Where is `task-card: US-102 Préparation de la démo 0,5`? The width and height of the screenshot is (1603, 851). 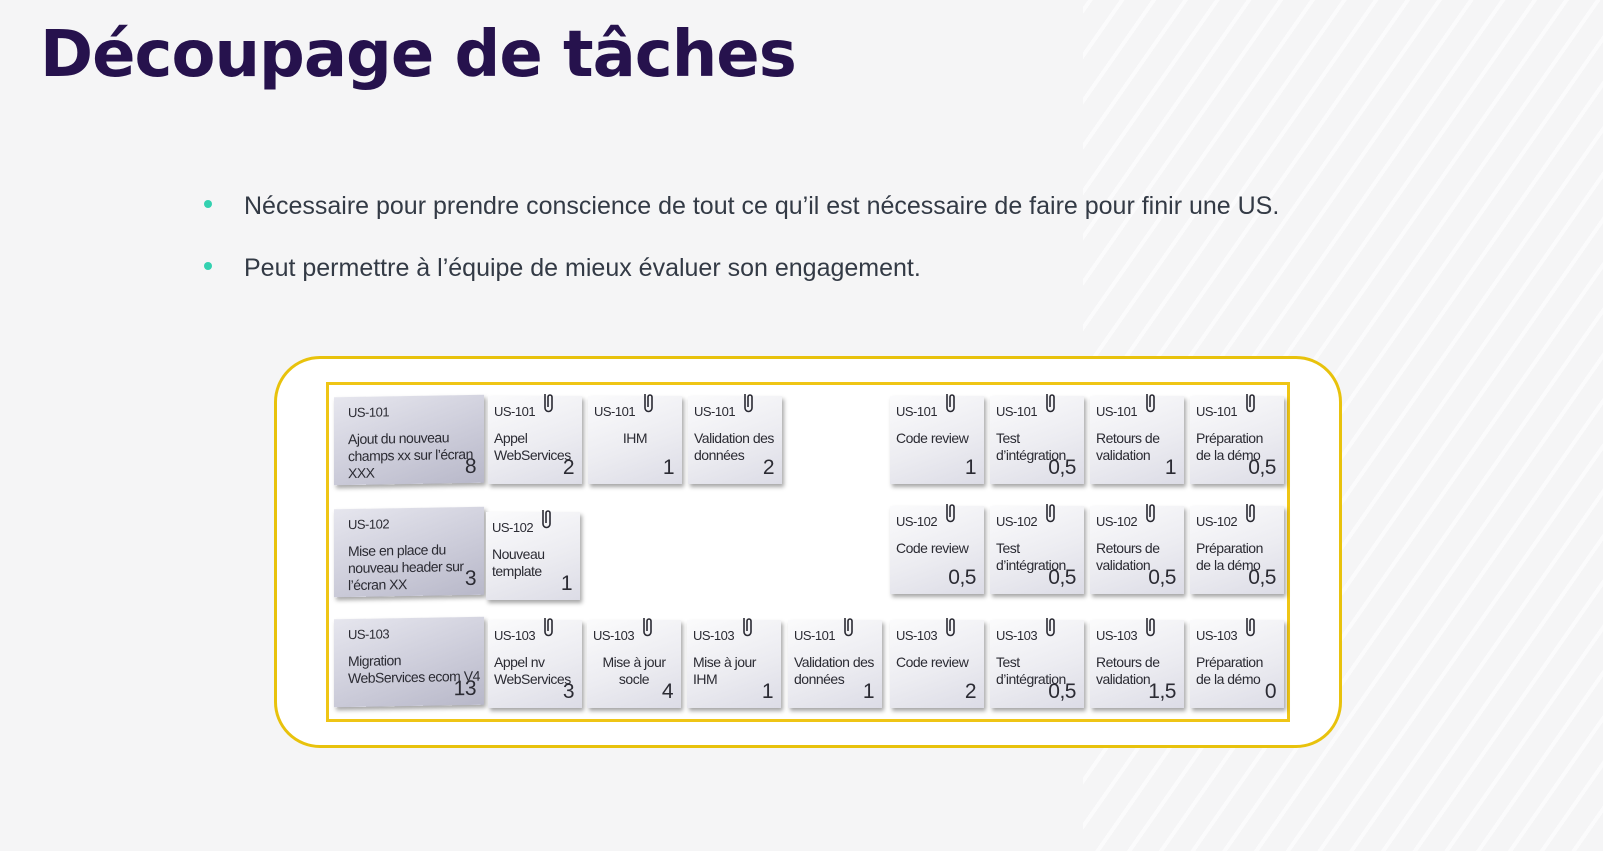
task-card: US-102 Préparation de la démo 0,5 is located at coordinates (1237, 549).